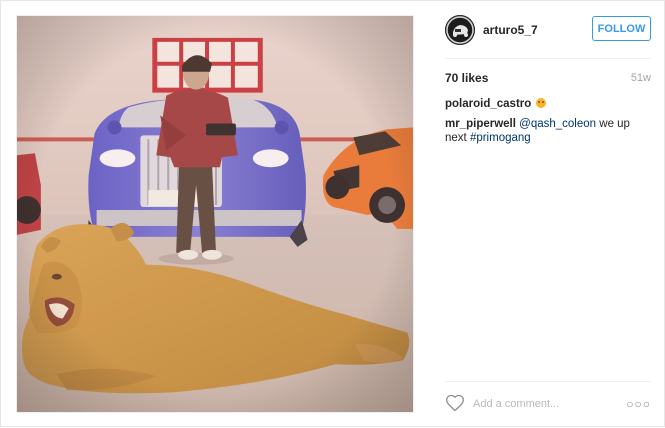 Image resolution: width=665 pixels, height=428 pixels. Describe the element at coordinates (548, 30) in the screenshot. I see `post-header: arturo5_7 FOLLOW` at that location.